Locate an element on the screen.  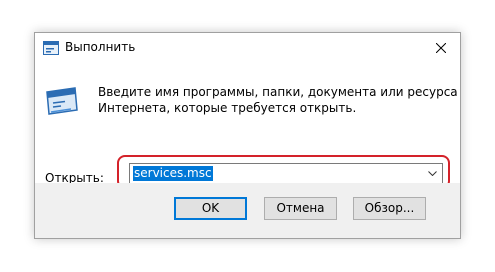
window-title: Выполнить is located at coordinates (100, 47).